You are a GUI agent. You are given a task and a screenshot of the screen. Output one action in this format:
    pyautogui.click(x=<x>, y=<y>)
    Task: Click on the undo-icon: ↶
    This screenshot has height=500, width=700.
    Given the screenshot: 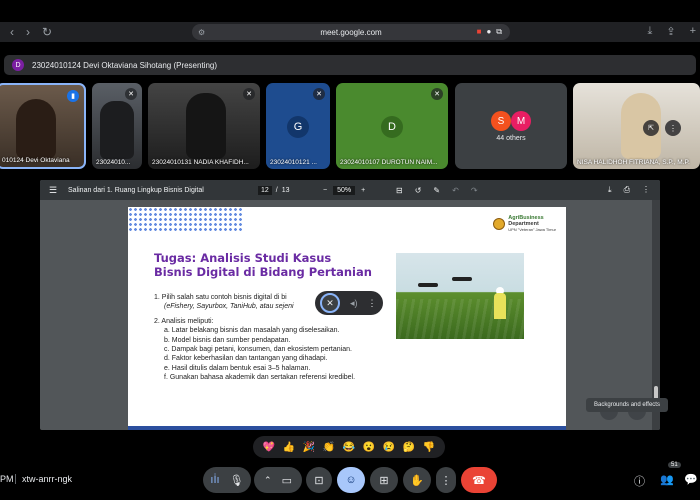 What is the action you would take?
    pyautogui.click(x=455, y=190)
    